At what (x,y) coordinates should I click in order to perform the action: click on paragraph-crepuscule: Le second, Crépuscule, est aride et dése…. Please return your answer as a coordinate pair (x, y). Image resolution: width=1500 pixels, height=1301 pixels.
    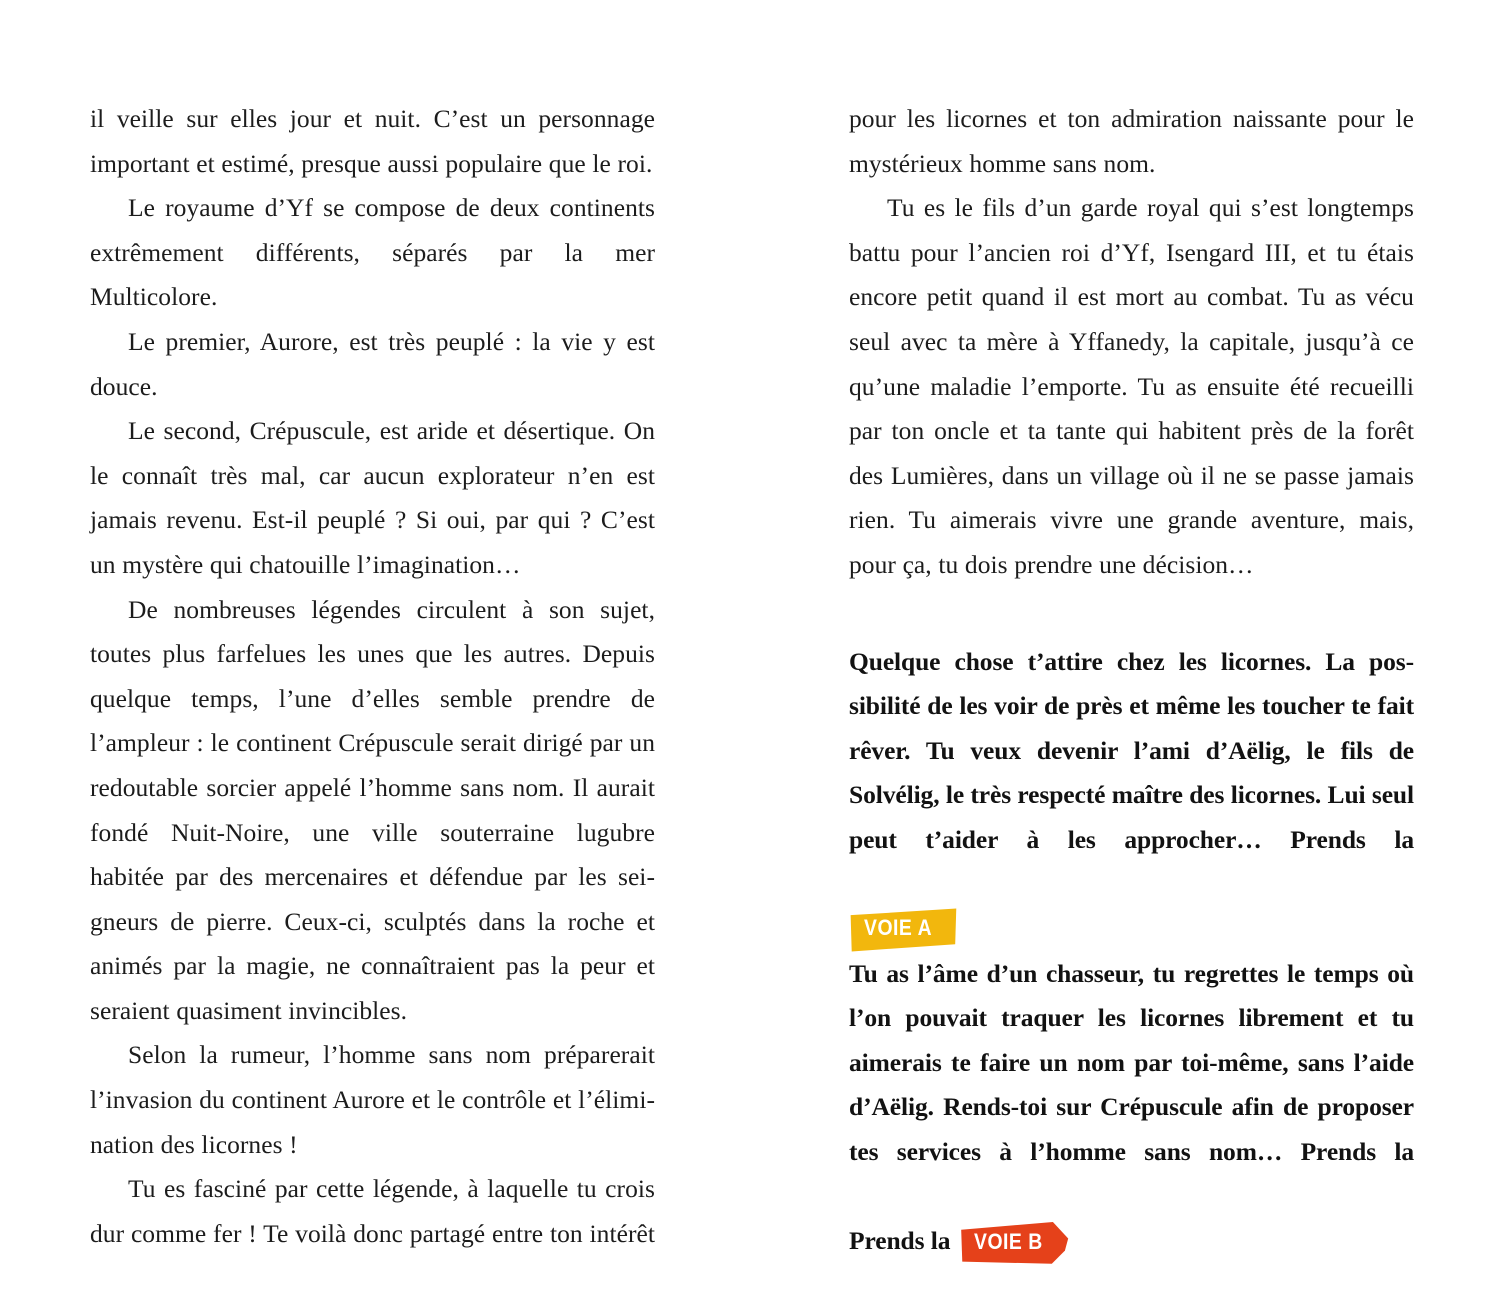
    Looking at the image, I should click on (372, 497).